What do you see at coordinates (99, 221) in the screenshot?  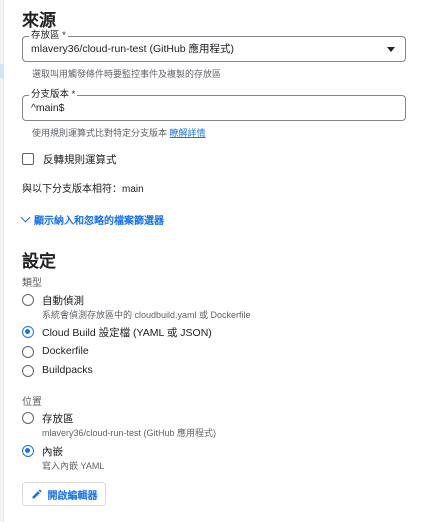 I see `show-file-filters-label: 顯示納入和忽略的檔案篩選器` at bounding box center [99, 221].